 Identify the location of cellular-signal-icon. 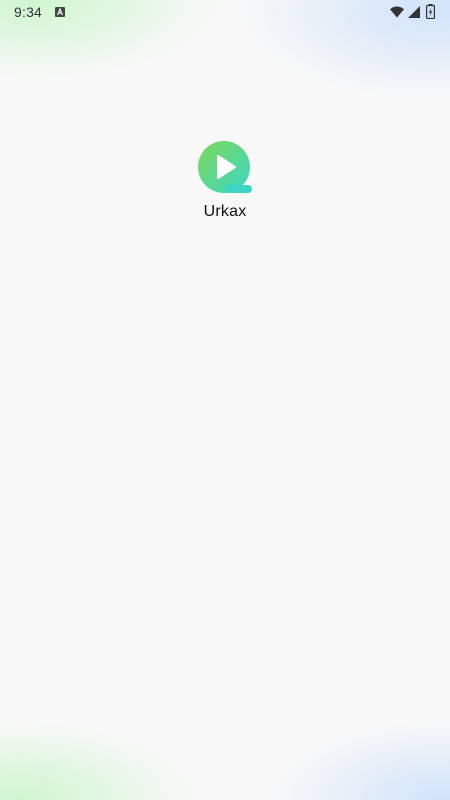
(414, 12).